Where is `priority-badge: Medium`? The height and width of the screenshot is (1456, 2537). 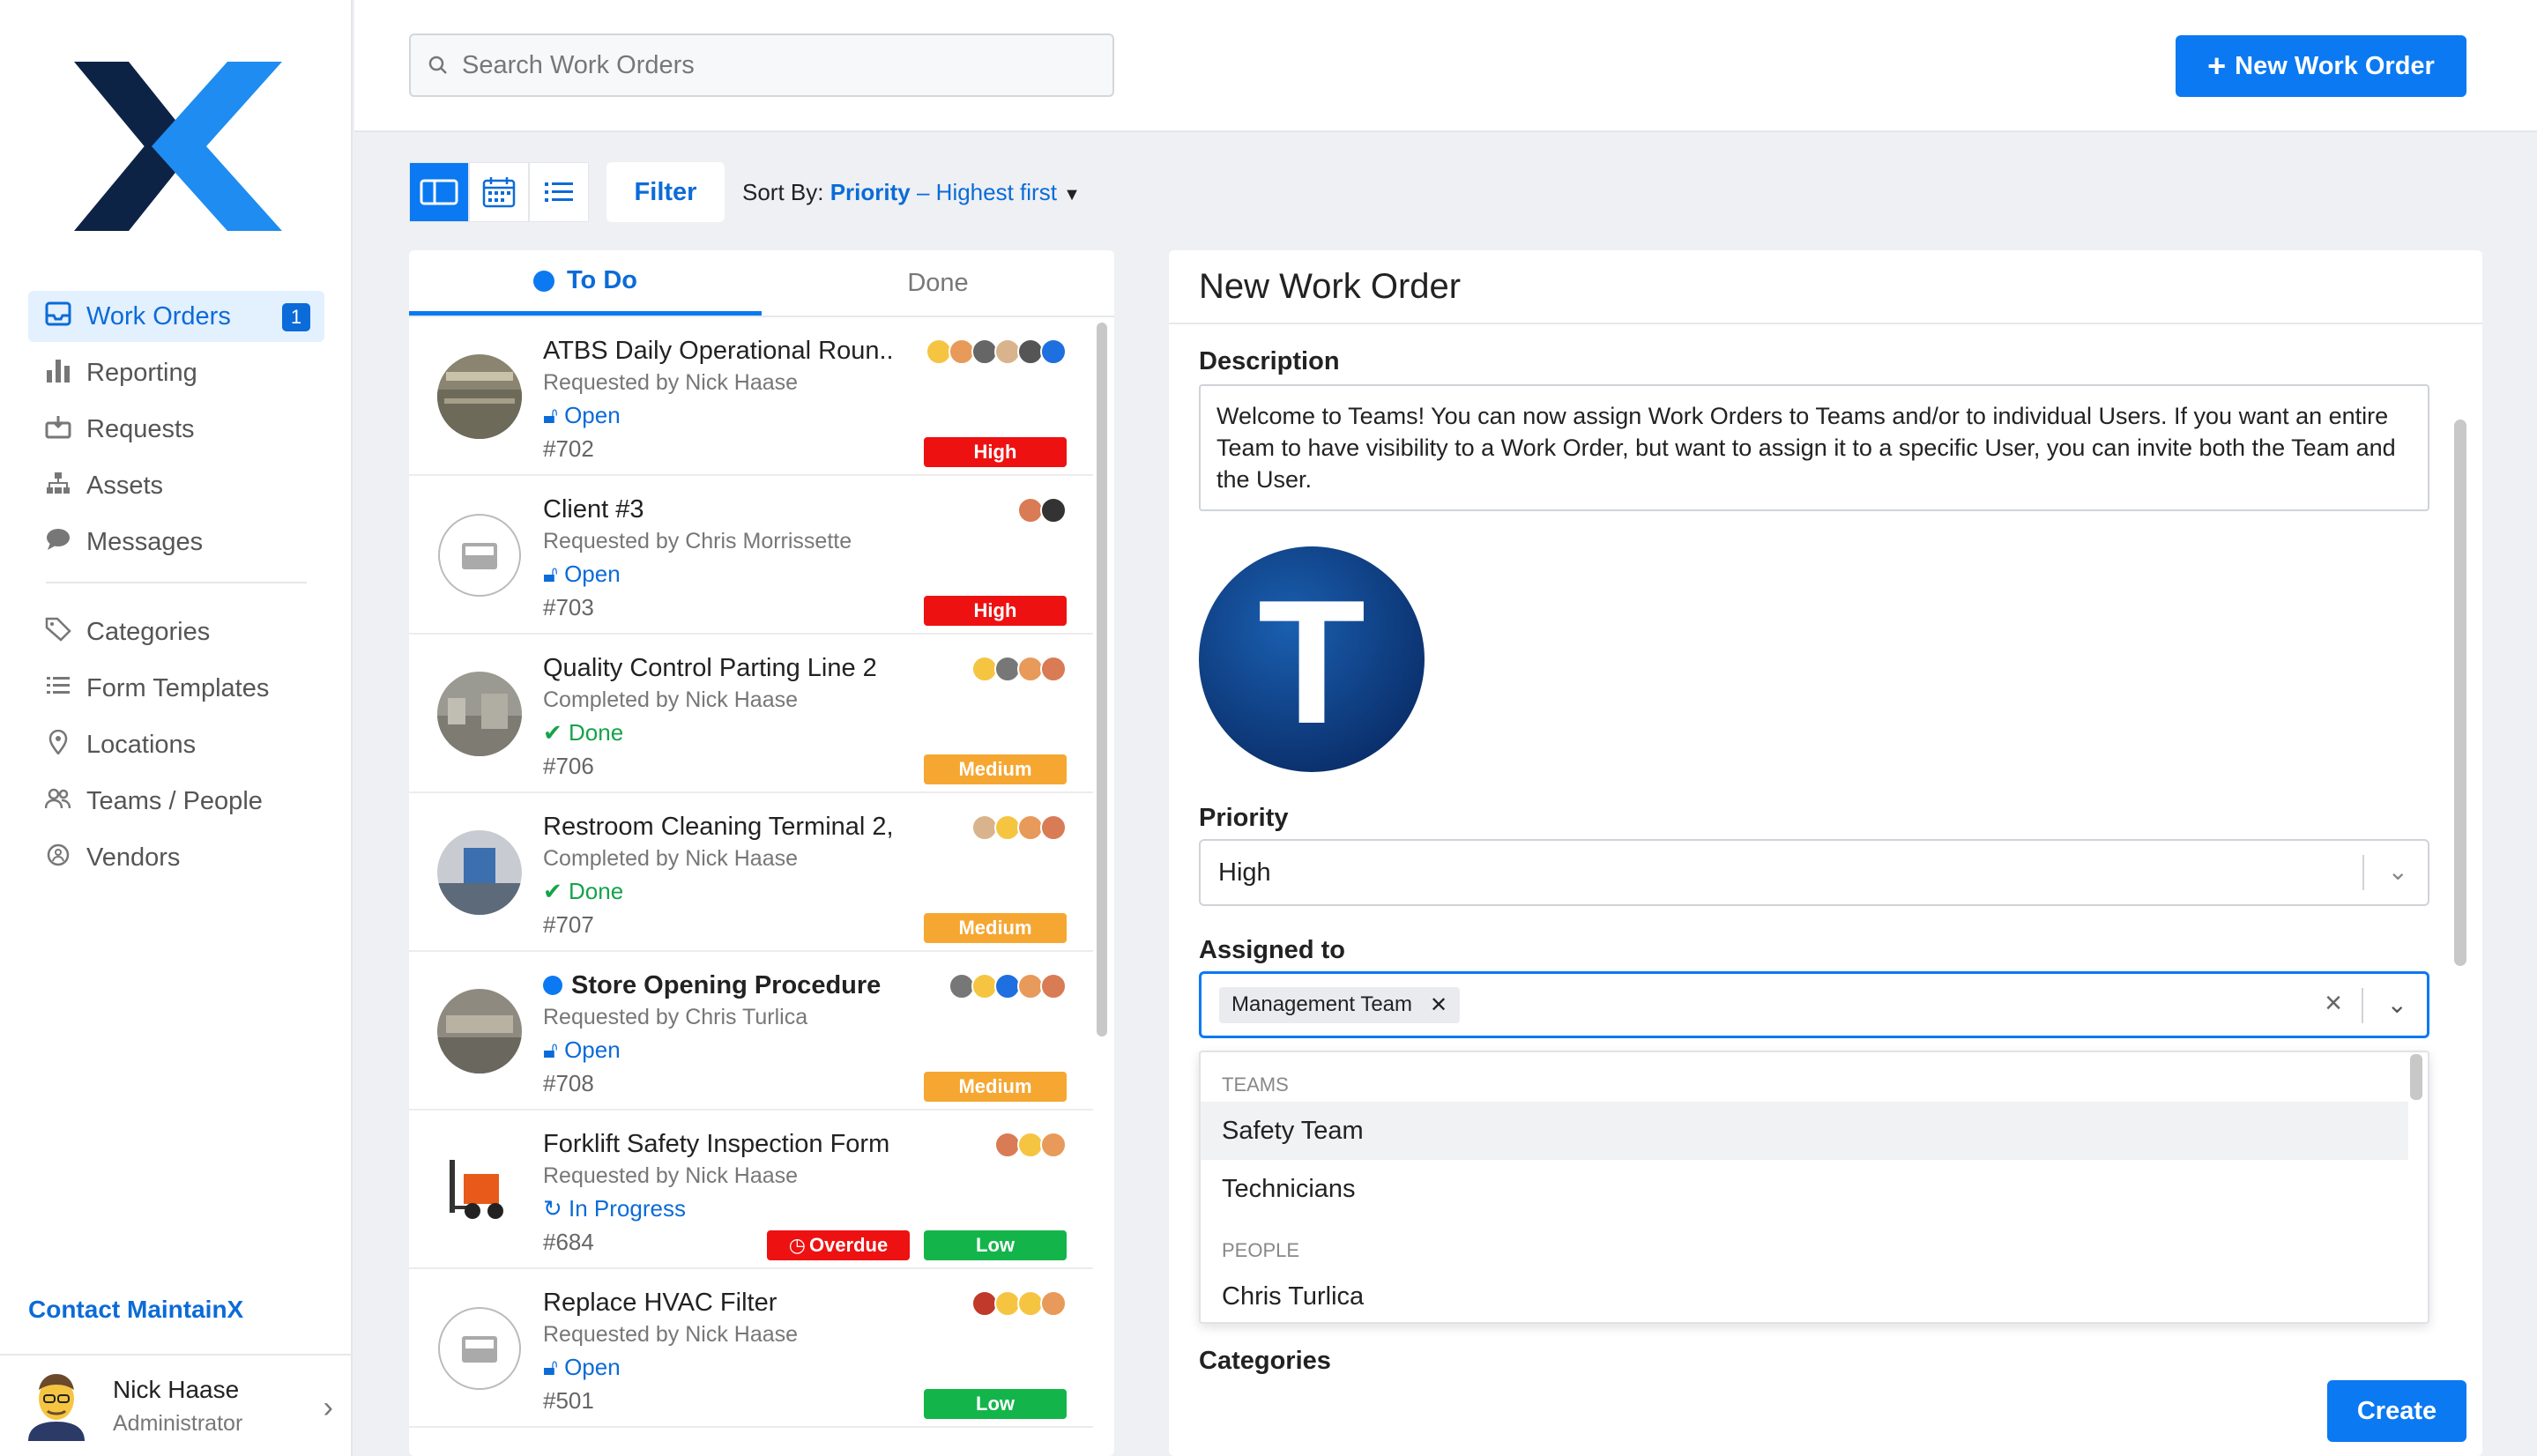
priority-badge: Medium is located at coordinates (995, 1087).